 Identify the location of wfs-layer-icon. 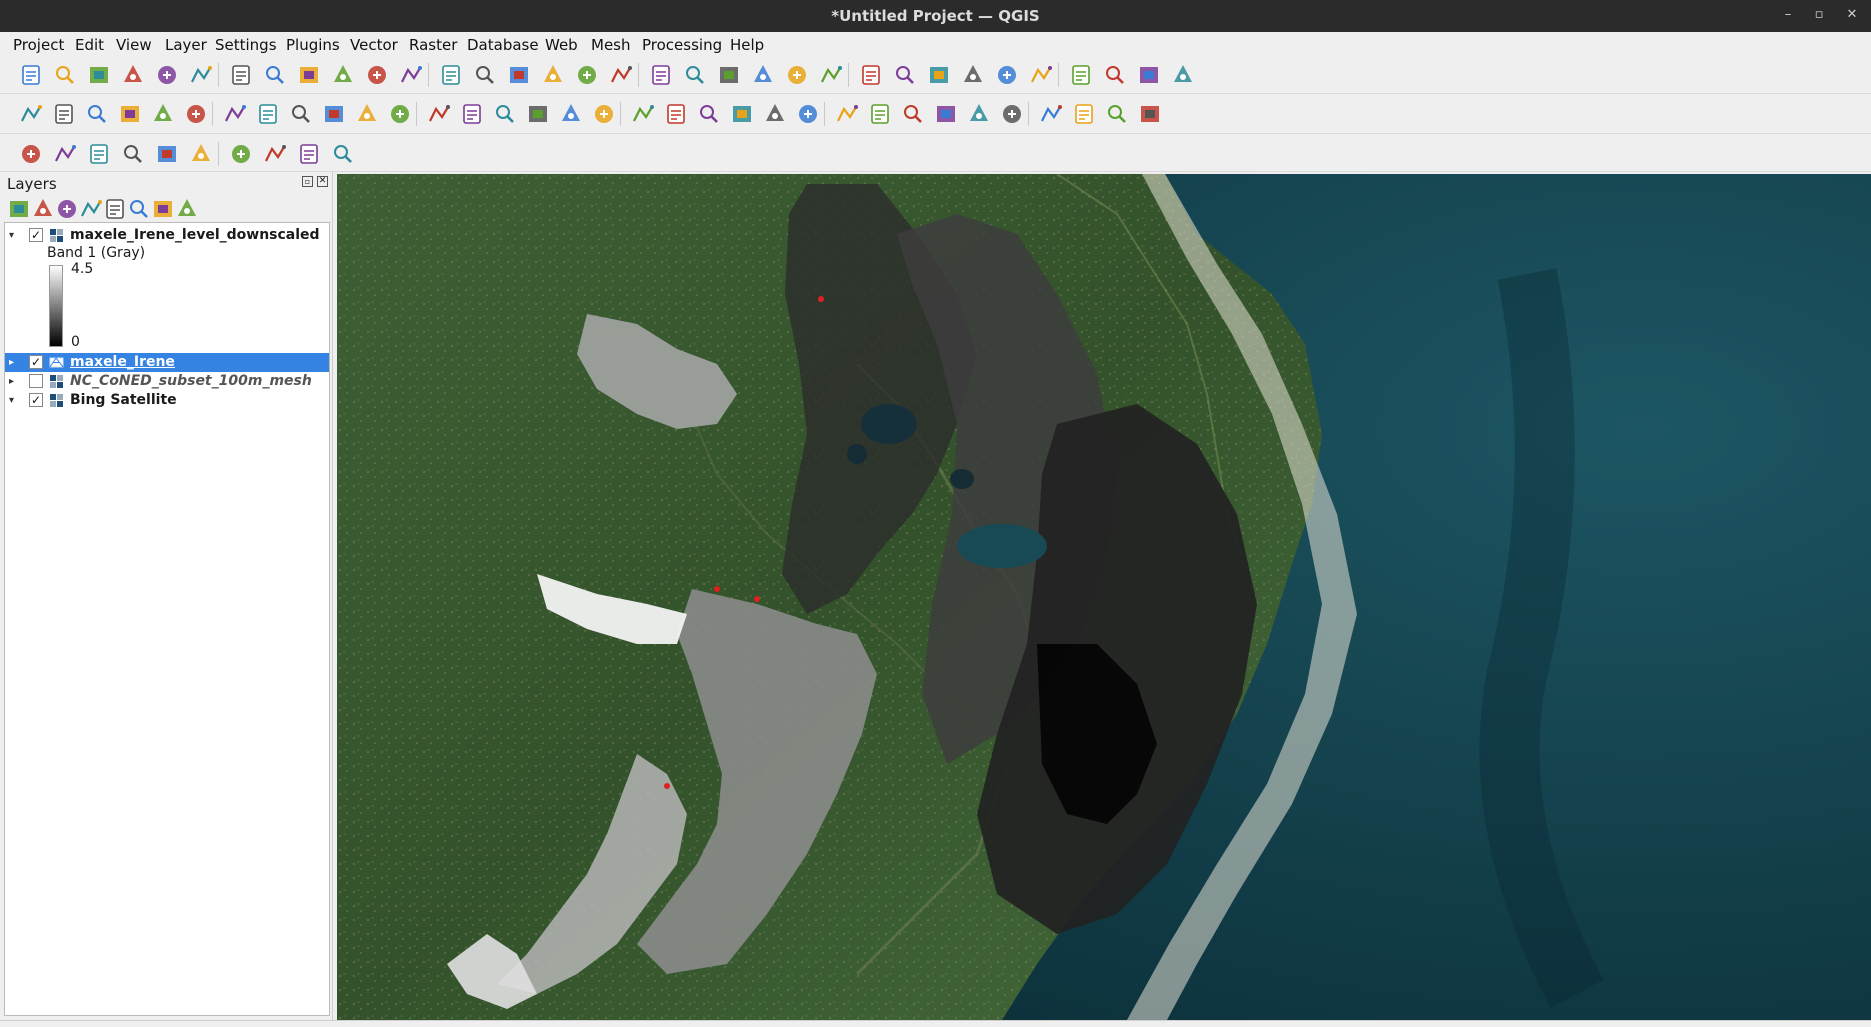
(1084, 114).